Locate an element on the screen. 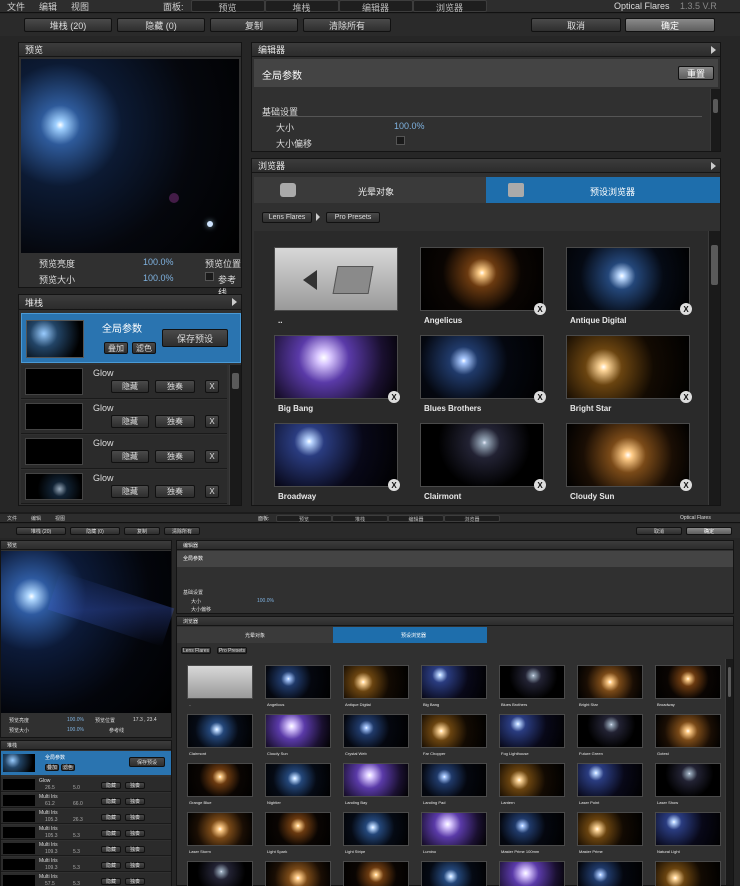 This screenshot has width=740, height=886. stack-global-row: 全局参数 叠加 滤色 保存预设 is located at coordinates (131, 338).